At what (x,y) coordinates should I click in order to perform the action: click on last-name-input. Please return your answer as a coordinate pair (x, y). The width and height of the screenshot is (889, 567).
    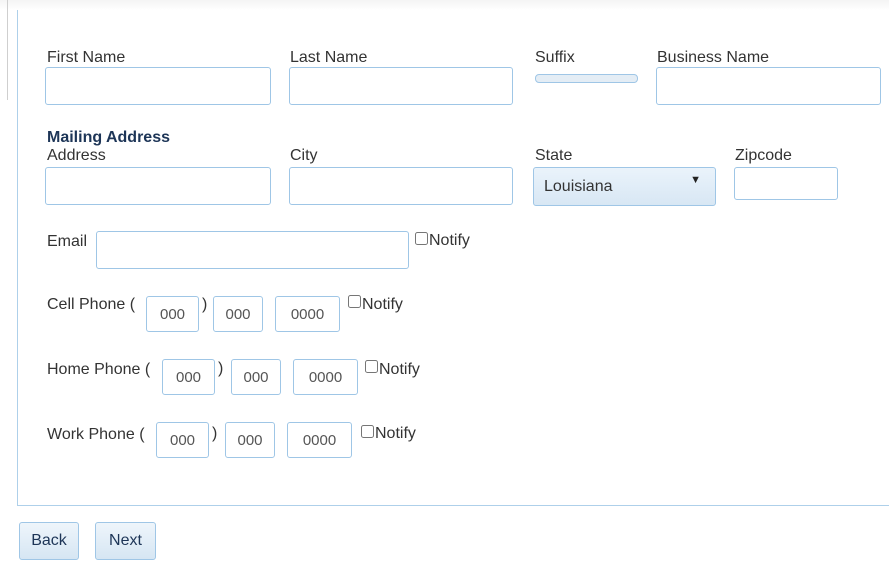
    Looking at the image, I should click on (401, 86).